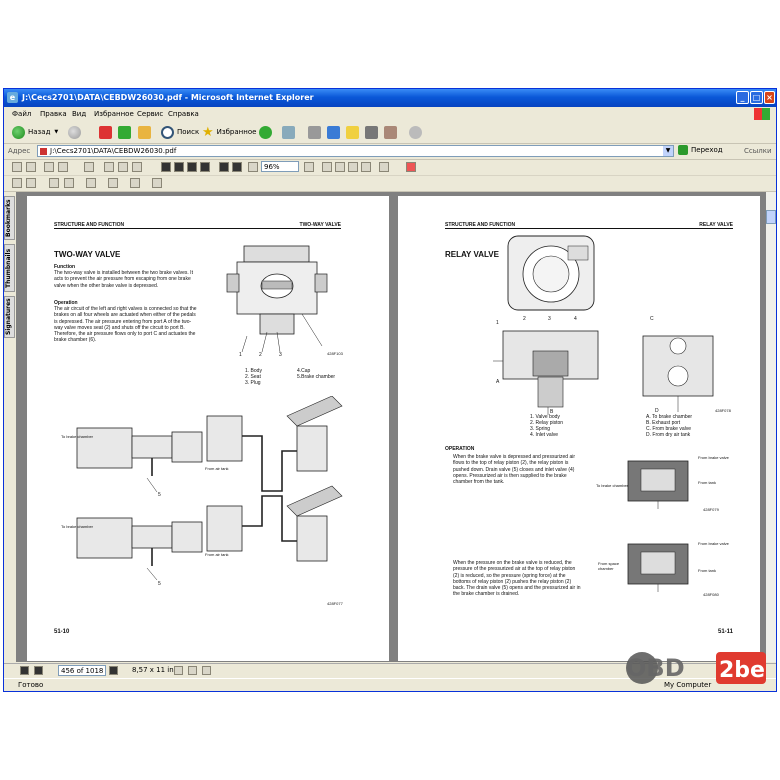  I want to click on menu-edit: Правка, so click(53, 114).